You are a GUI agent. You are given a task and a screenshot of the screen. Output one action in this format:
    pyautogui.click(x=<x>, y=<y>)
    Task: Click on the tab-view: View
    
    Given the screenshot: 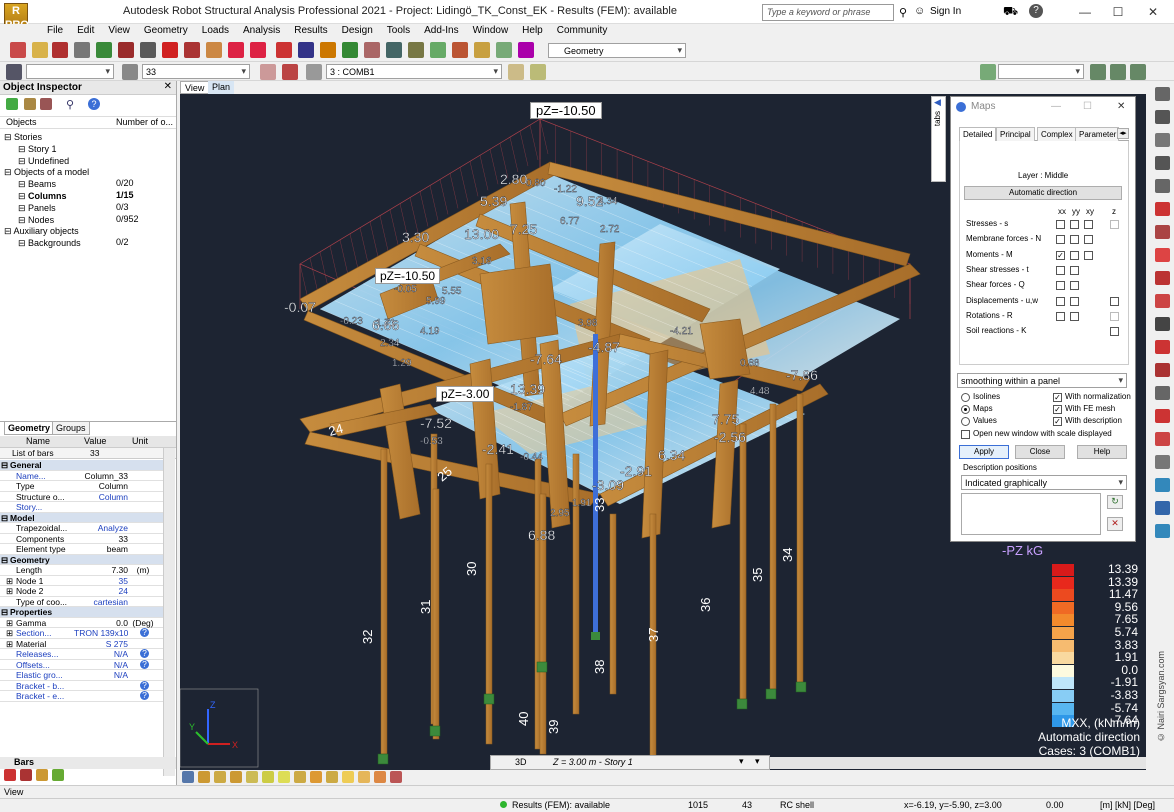 What is the action you would take?
    pyautogui.click(x=195, y=87)
    